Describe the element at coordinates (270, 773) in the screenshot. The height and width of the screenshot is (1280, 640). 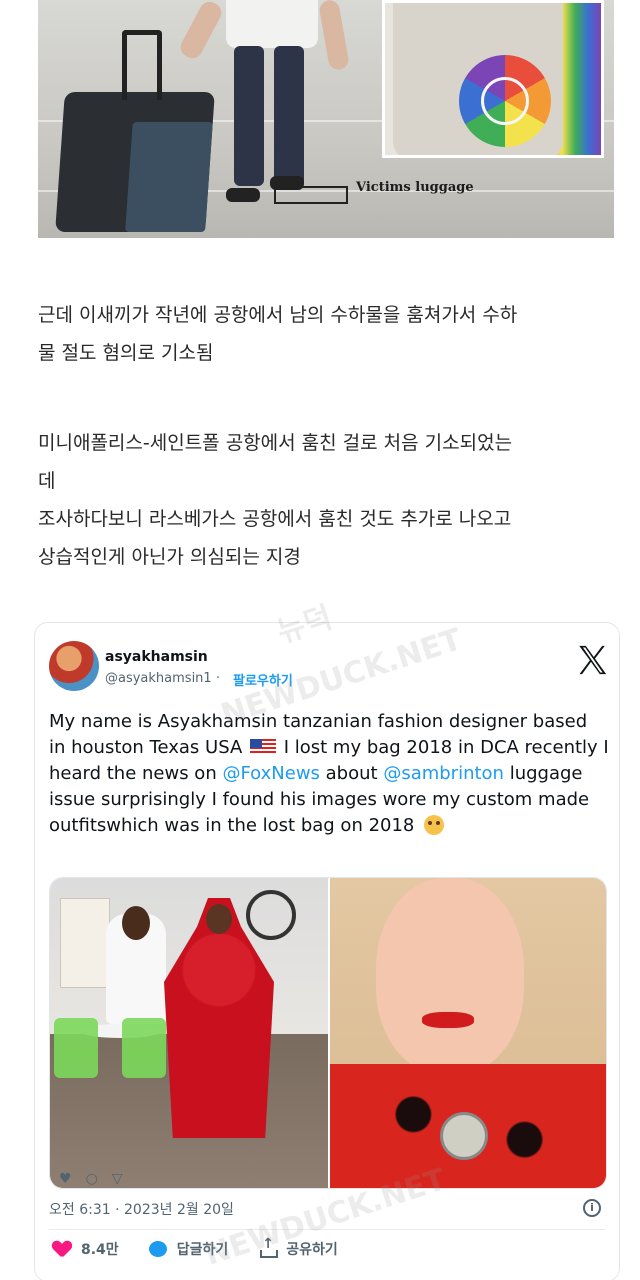
I see `mention-foxnews-link: @FoxNews` at that location.